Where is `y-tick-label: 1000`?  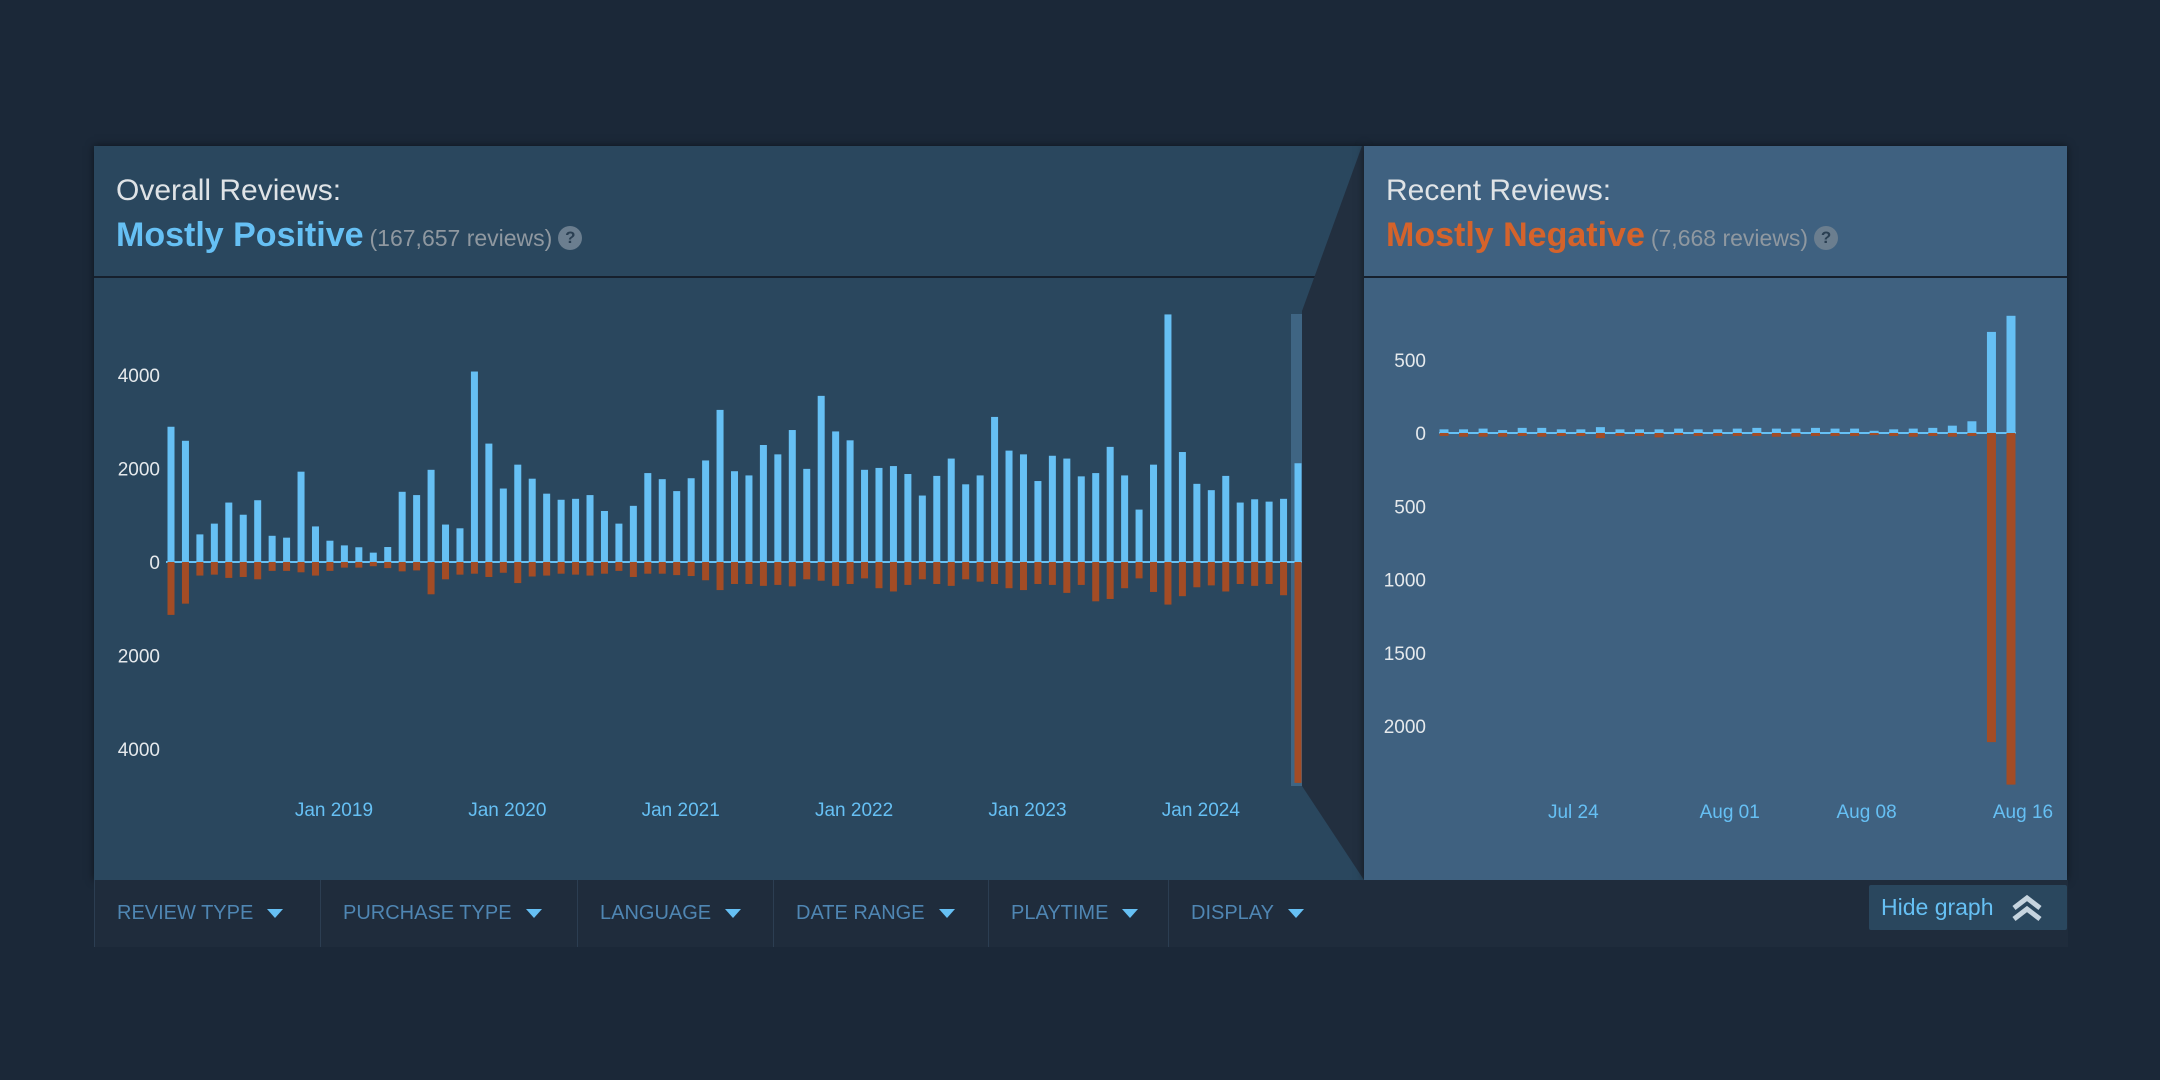 y-tick-label: 1000 is located at coordinates (1405, 581).